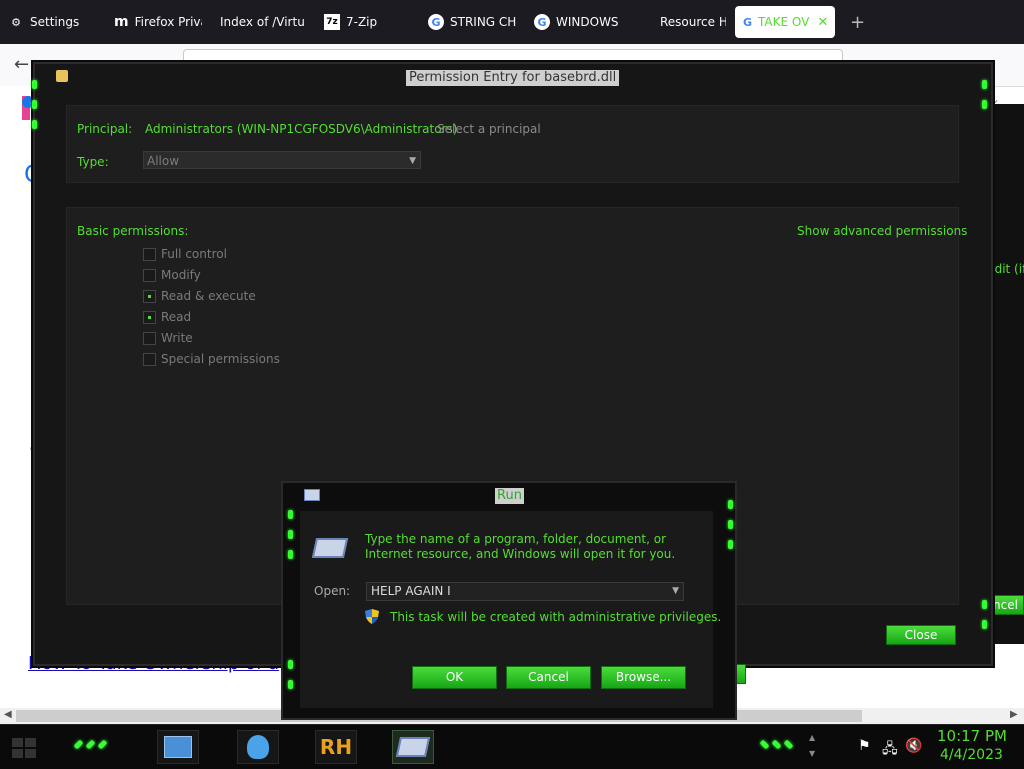 The width and height of the screenshot is (1024, 769). What do you see at coordinates (454, 677) in the screenshot?
I see `ok-button: OK` at bounding box center [454, 677].